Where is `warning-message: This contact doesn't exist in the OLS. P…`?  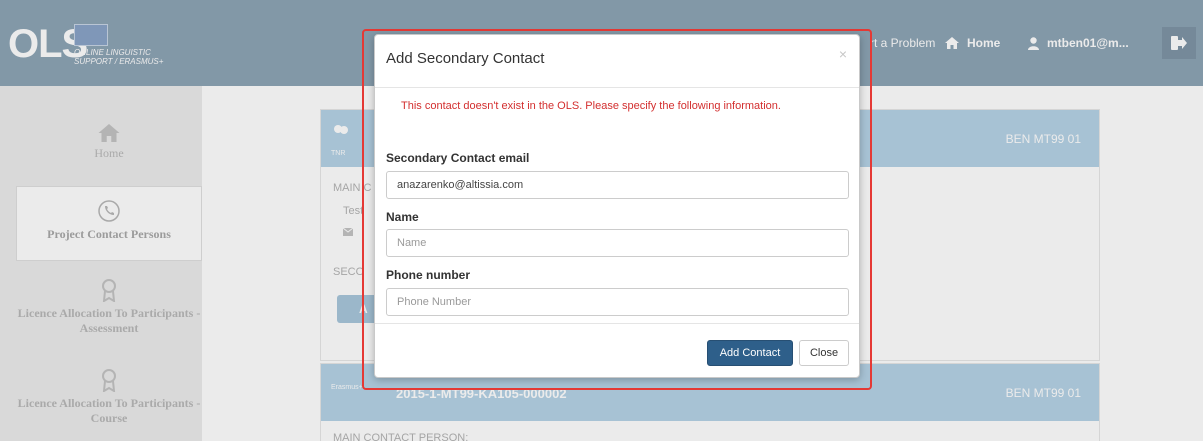 warning-message: This contact doesn't exist in the OLS. P… is located at coordinates (591, 106).